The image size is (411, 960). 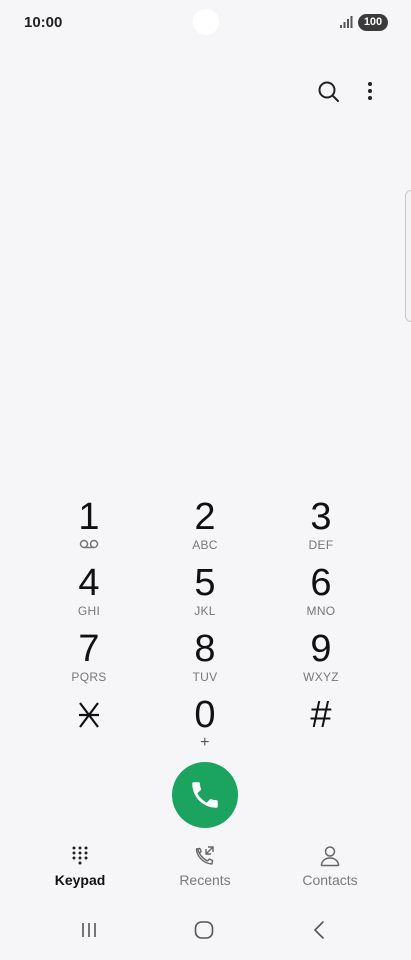 I want to click on recents-icon, so click(x=204, y=855).